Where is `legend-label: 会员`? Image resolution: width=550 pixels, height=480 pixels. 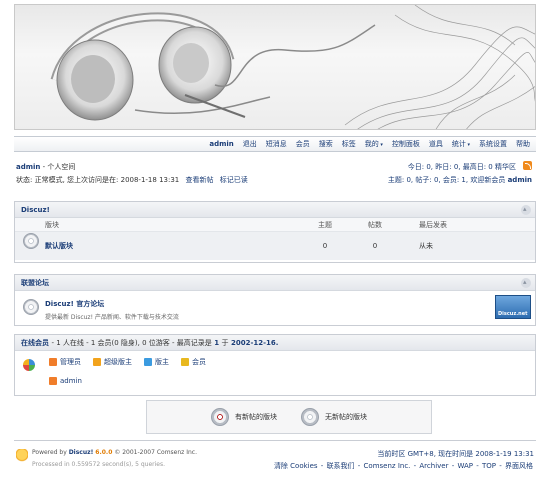
legend-label: 会员 is located at coordinates (199, 362).